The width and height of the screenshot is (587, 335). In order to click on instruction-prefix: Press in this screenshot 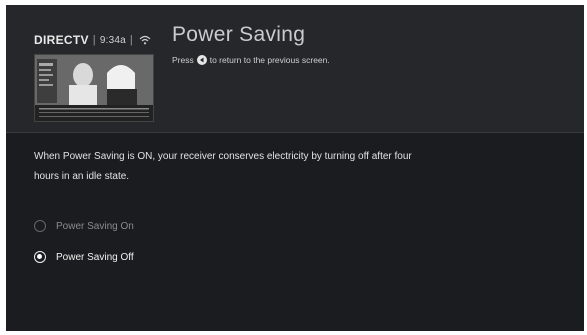, I will do `click(183, 60)`.